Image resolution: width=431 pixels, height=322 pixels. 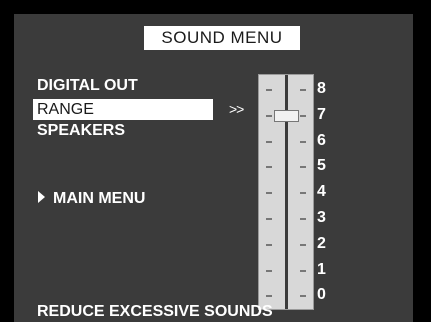 What do you see at coordinates (321, 295) in the screenshot?
I see `slider-scale-label-0: 0` at bounding box center [321, 295].